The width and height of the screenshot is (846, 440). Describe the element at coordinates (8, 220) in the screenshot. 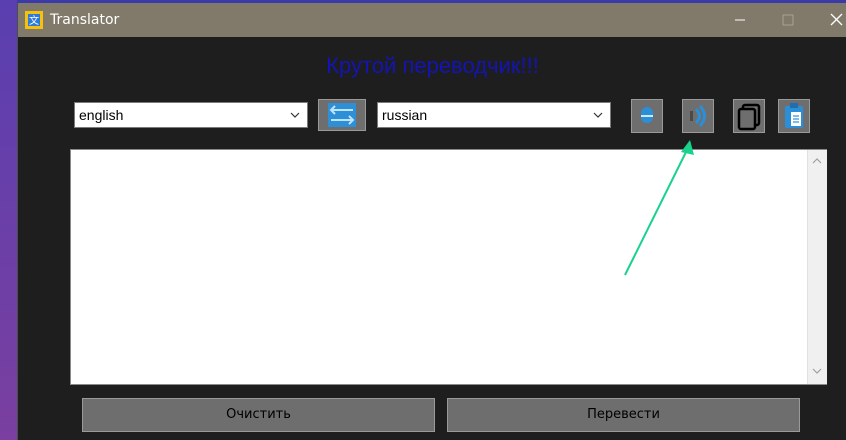

I see `desktop-background` at that location.